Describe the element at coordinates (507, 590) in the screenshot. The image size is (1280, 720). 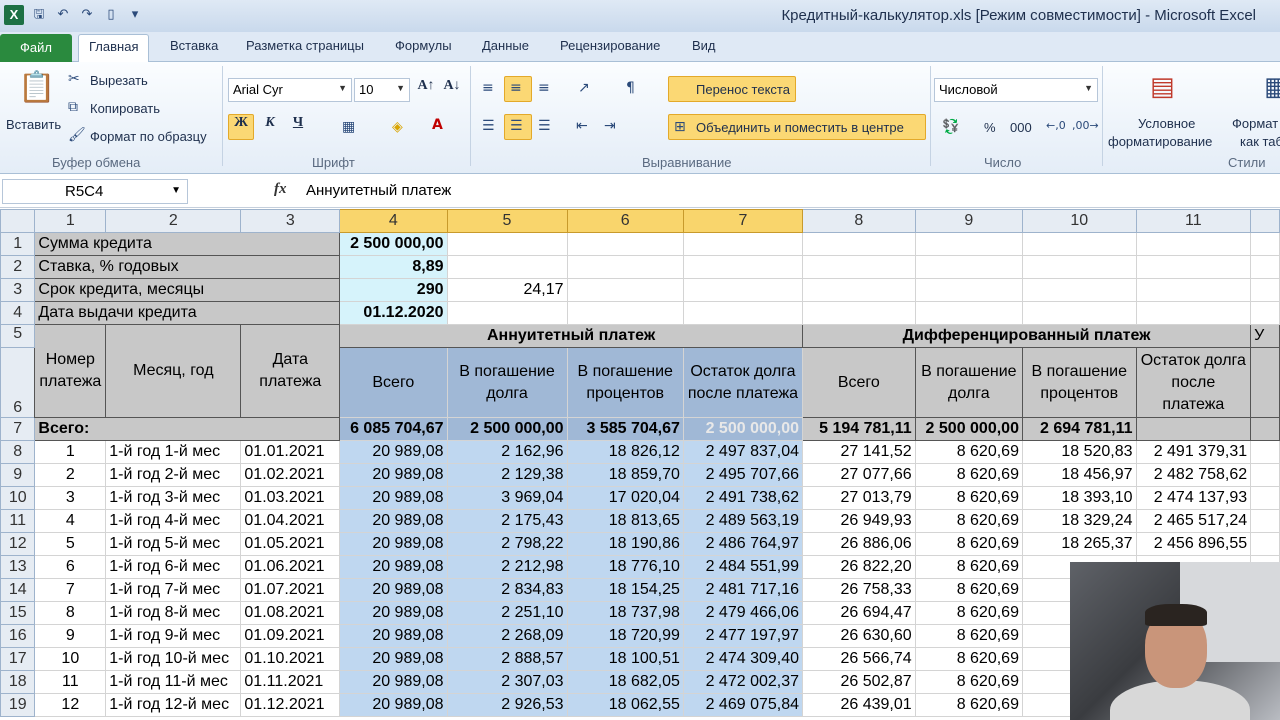
I see `ann-principal: 2 834,83` at that location.